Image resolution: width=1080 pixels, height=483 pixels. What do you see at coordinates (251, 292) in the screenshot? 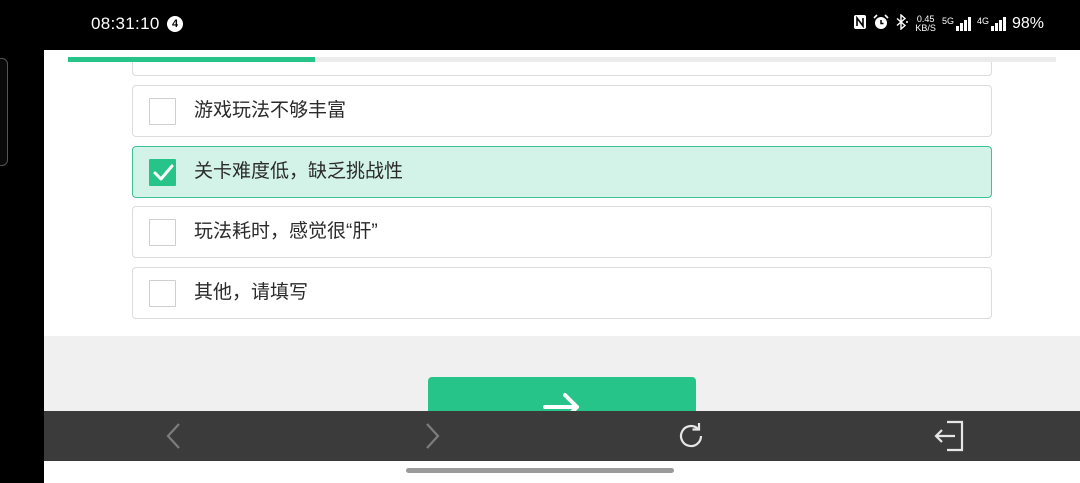
I see `option-label: 其他，请填写` at bounding box center [251, 292].